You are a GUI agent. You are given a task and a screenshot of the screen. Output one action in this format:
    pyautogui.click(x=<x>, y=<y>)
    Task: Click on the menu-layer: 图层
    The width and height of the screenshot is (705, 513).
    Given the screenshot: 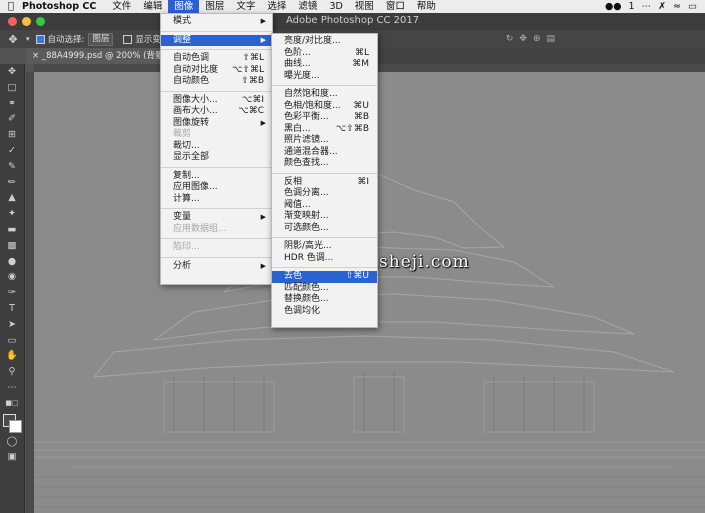 What is the action you would take?
    pyautogui.click(x=214, y=6)
    